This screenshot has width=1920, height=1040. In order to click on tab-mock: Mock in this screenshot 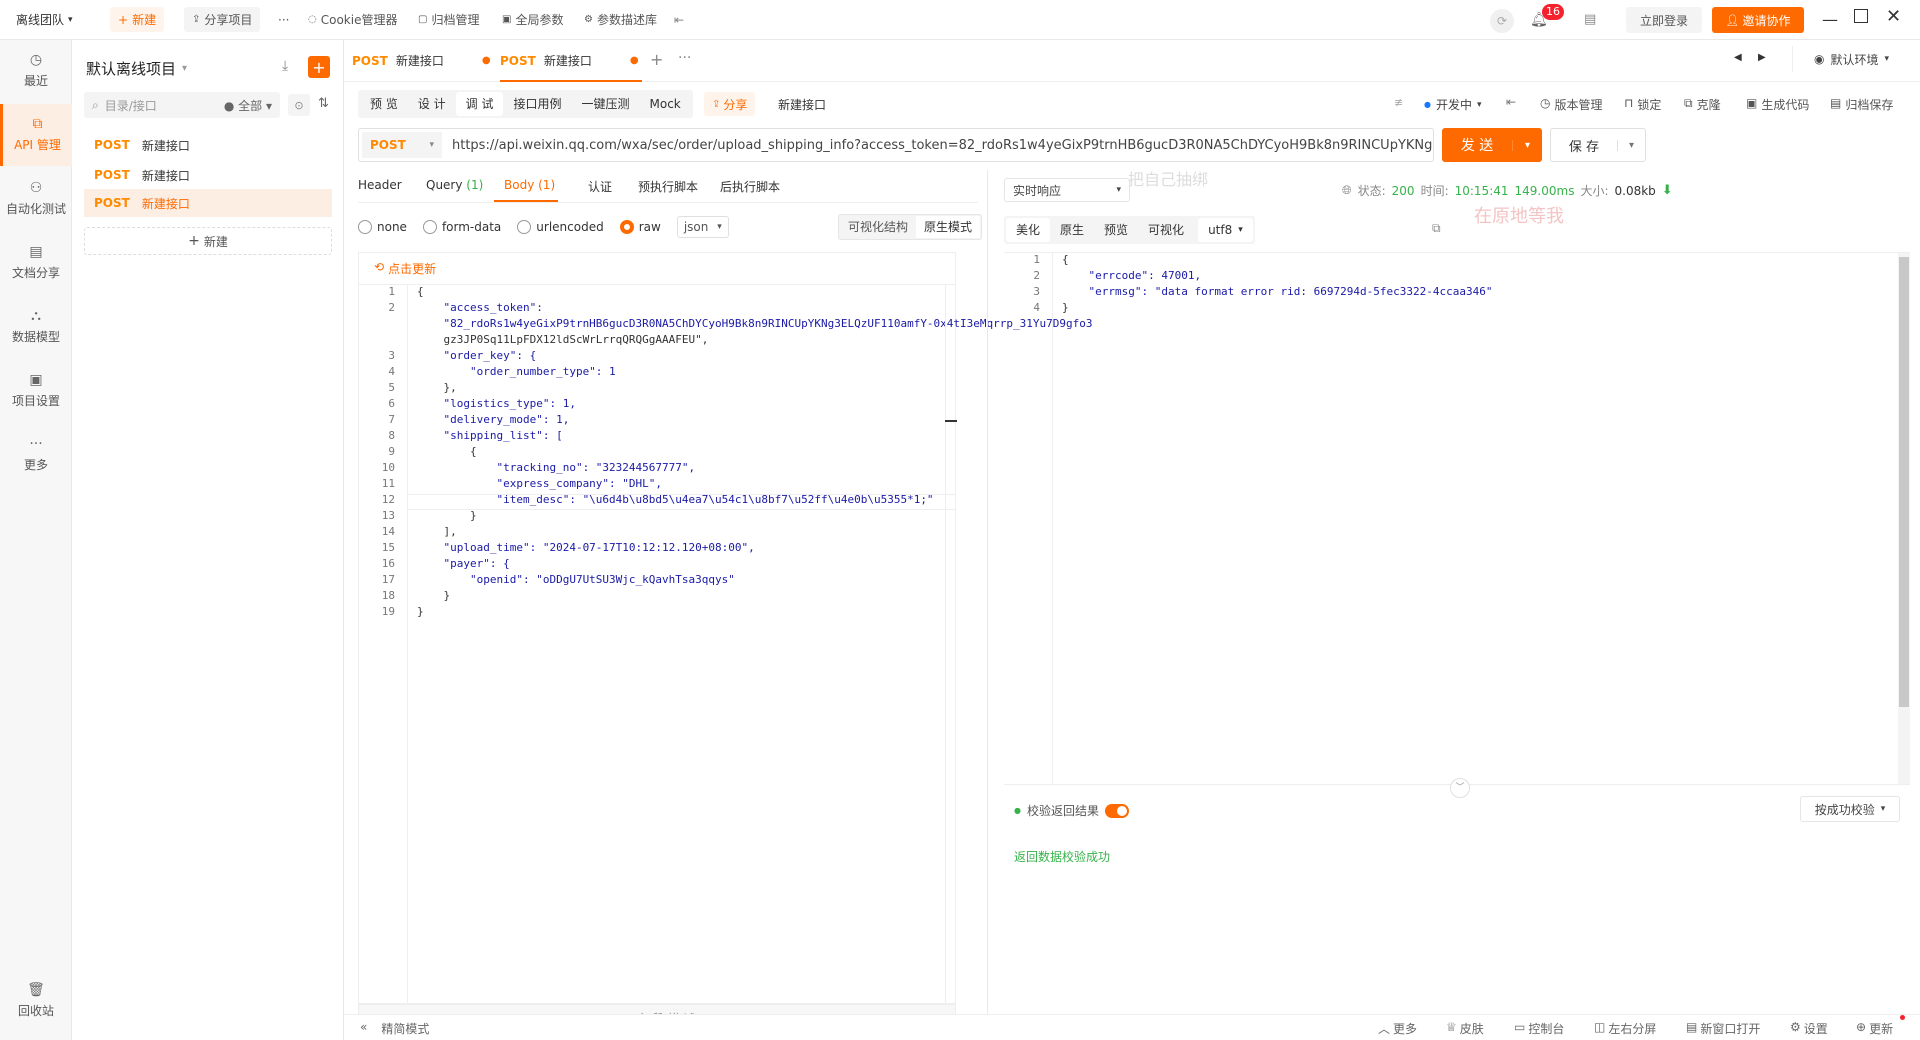, I will do `click(665, 104)`.